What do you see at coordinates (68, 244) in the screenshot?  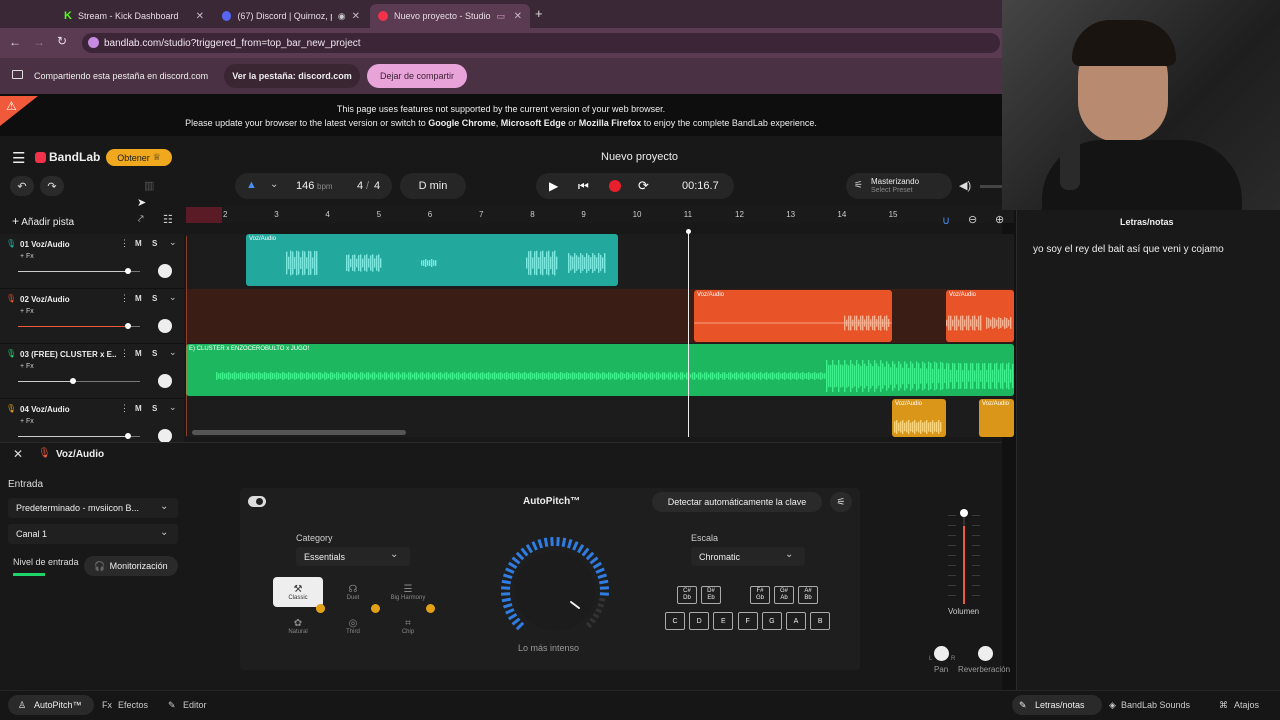 I see `track-name: 01 Voz/Audio` at bounding box center [68, 244].